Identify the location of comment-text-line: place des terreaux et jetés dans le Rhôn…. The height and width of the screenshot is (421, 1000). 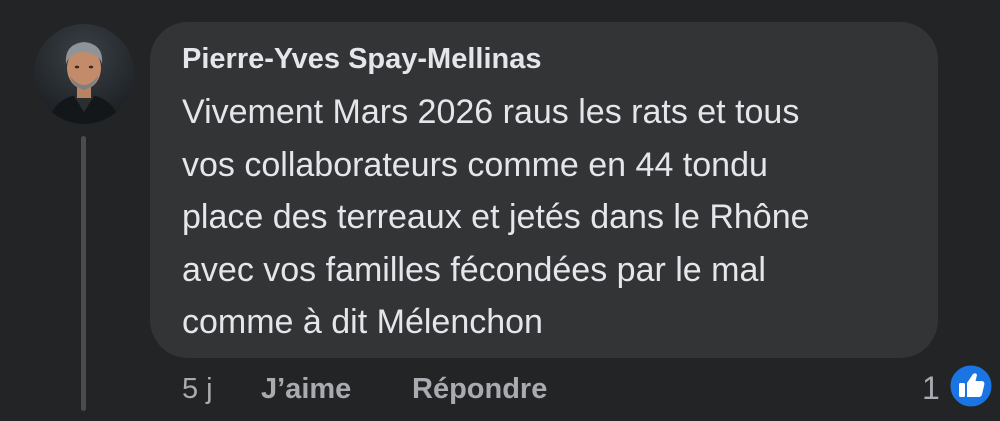
(496, 217).